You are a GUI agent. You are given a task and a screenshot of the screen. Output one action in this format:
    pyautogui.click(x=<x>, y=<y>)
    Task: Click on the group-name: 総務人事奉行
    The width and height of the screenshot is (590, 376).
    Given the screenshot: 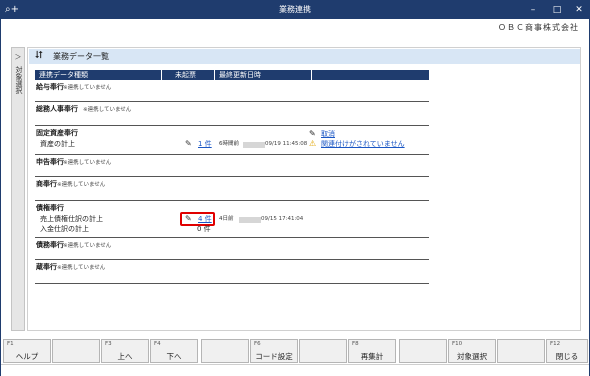 What is the action you would take?
    pyautogui.click(x=57, y=109)
    